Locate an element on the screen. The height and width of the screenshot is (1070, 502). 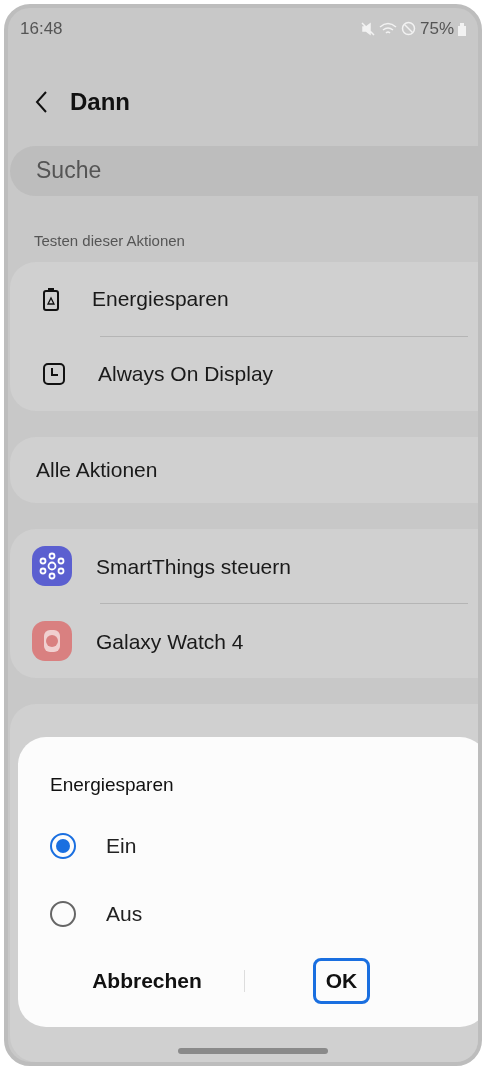
dialog-button: Abbrechen is located at coordinates (147, 980).